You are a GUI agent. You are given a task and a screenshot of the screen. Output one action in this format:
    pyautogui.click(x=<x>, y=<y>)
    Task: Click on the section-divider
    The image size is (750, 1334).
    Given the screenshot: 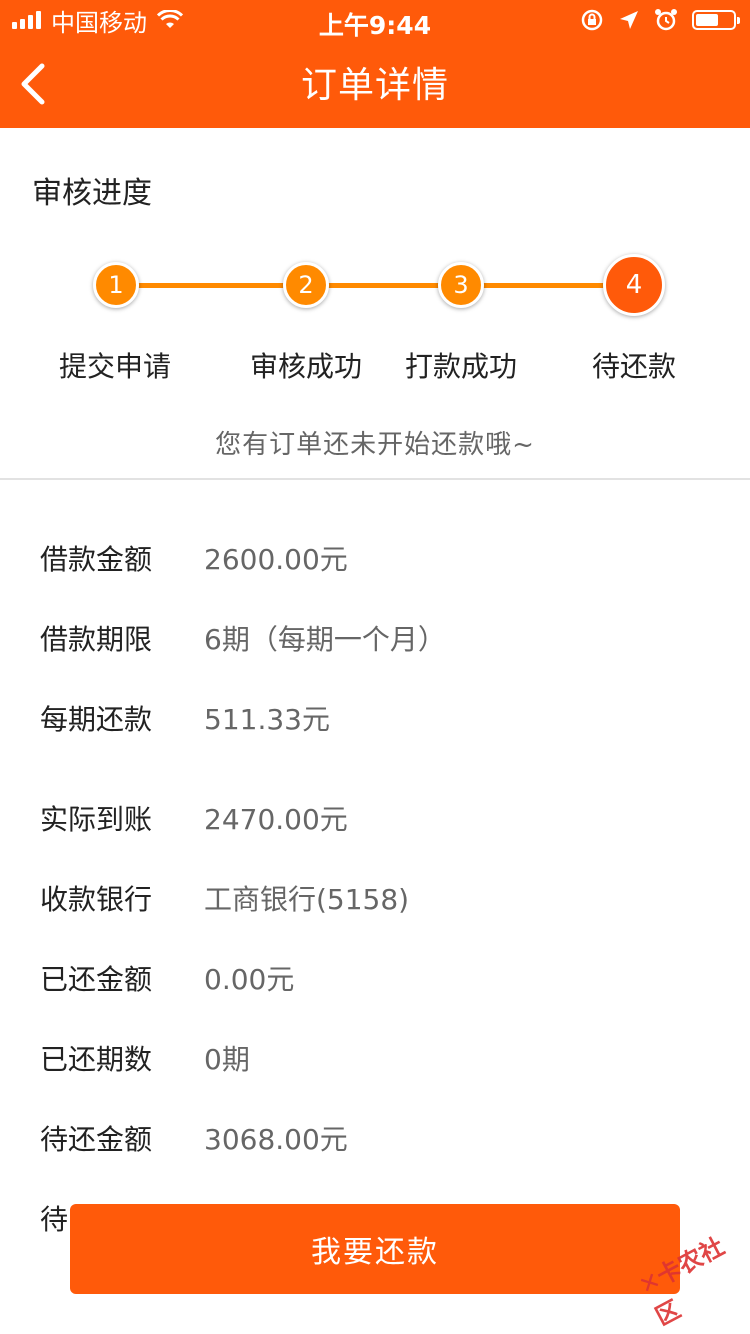 What is the action you would take?
    pyautogui.click(x=375, y=479)
    